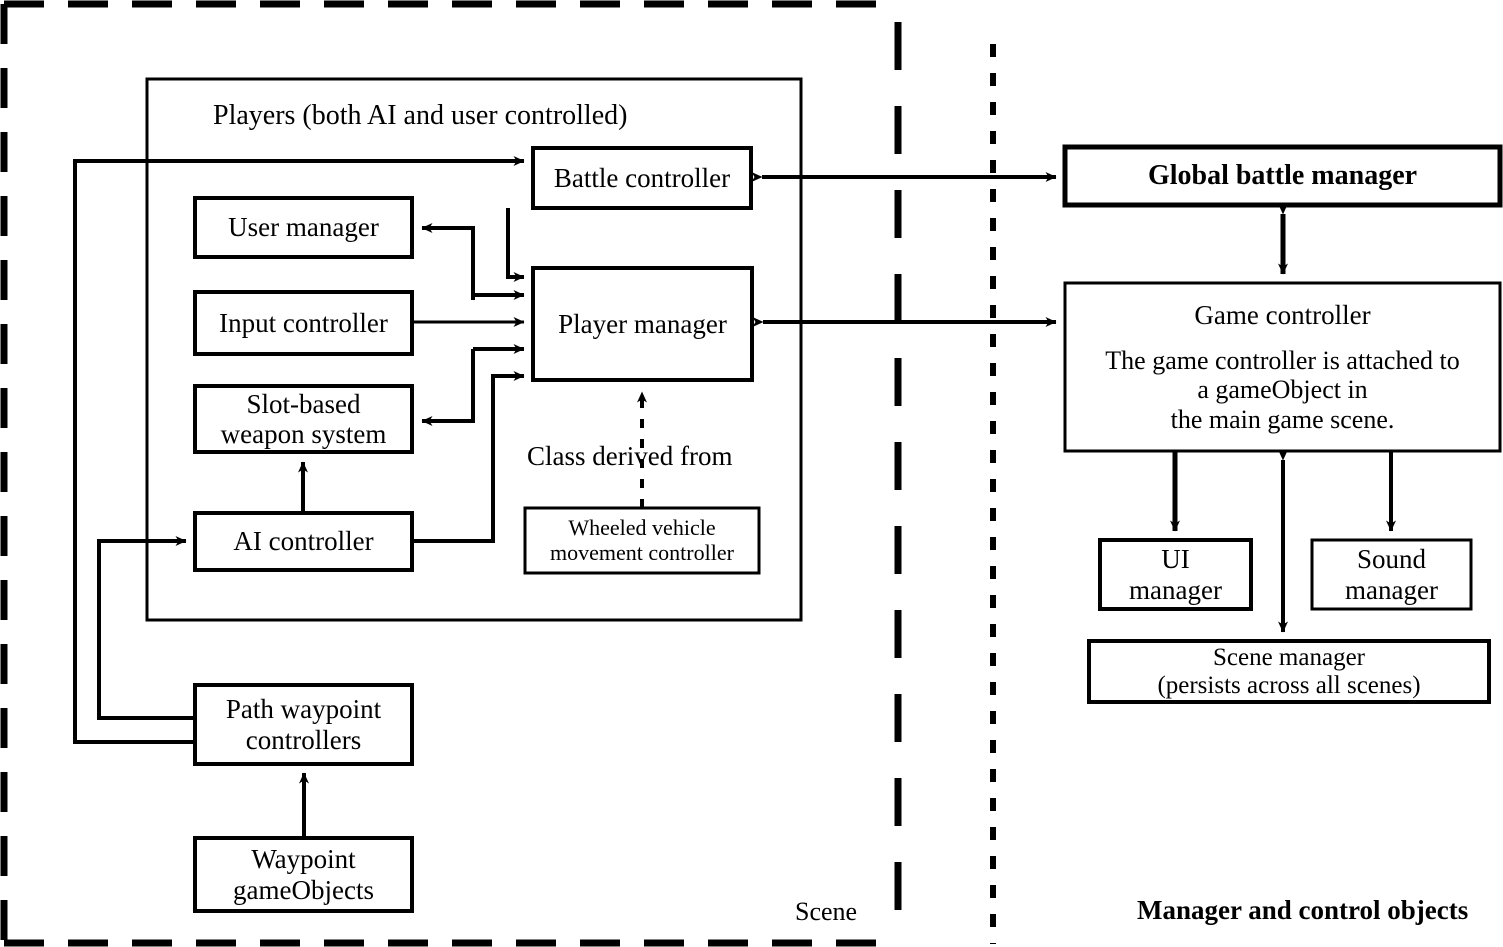 This screenshot has height=947, width=1503. Describe the element at coordinates (826, 911) in the screenshot. I see `scene-caption: Scene` at that location.